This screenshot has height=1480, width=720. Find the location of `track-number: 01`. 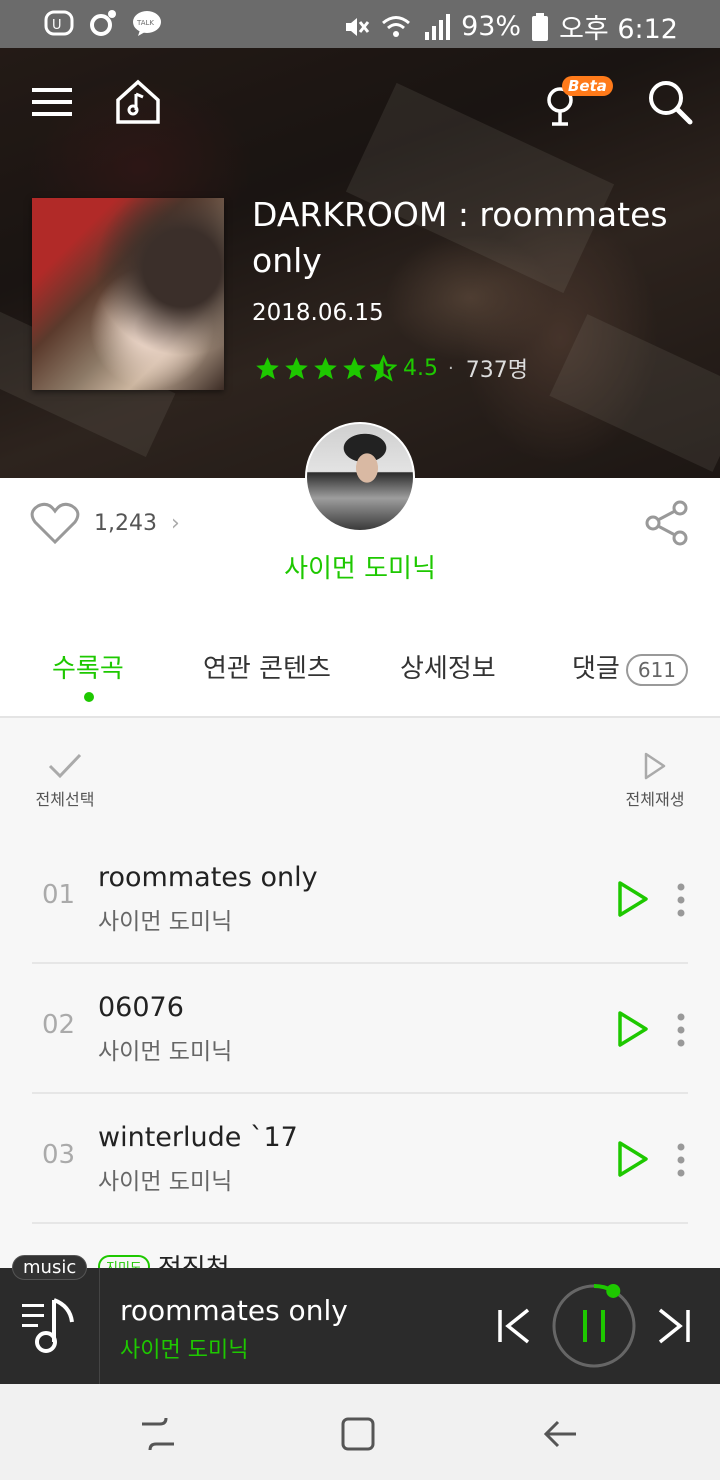

track-number: 01 is located at coordinates (59, 895).